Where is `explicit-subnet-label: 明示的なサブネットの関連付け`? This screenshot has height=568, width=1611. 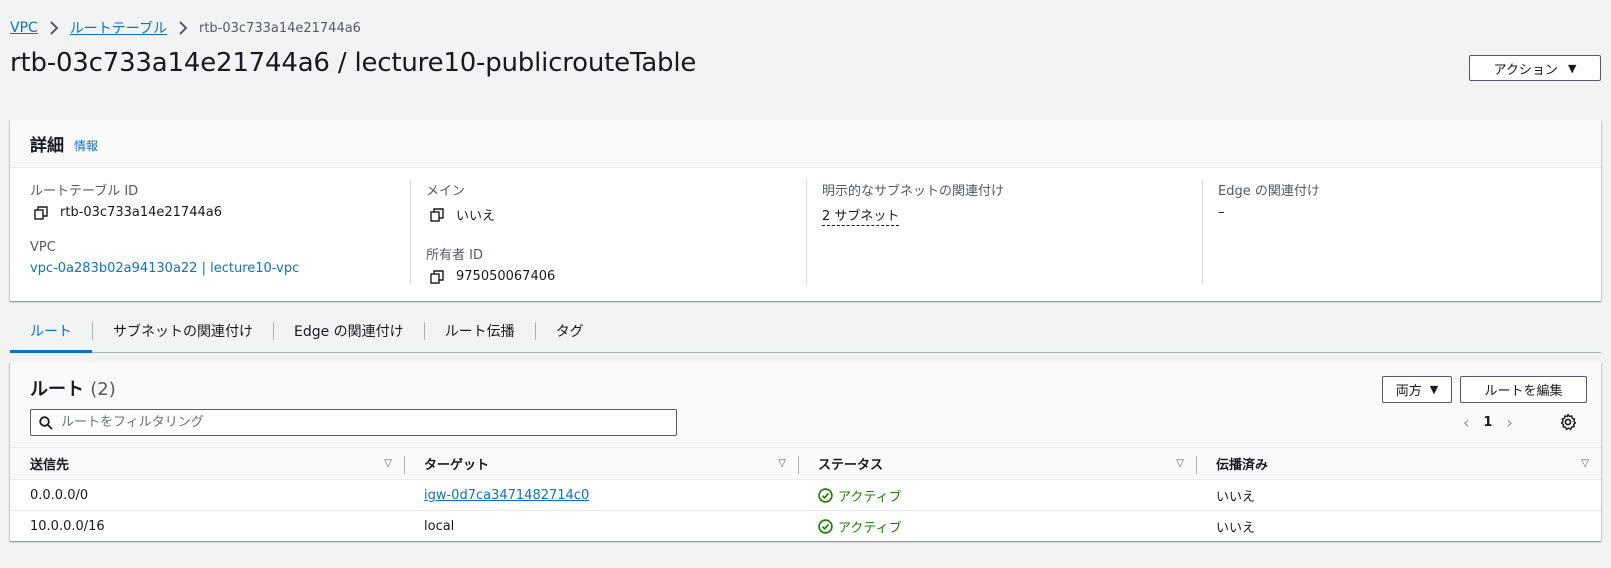 explicit-subnet-label: 明示的なサブネットの関連付け is located at coordinates (913, 191).